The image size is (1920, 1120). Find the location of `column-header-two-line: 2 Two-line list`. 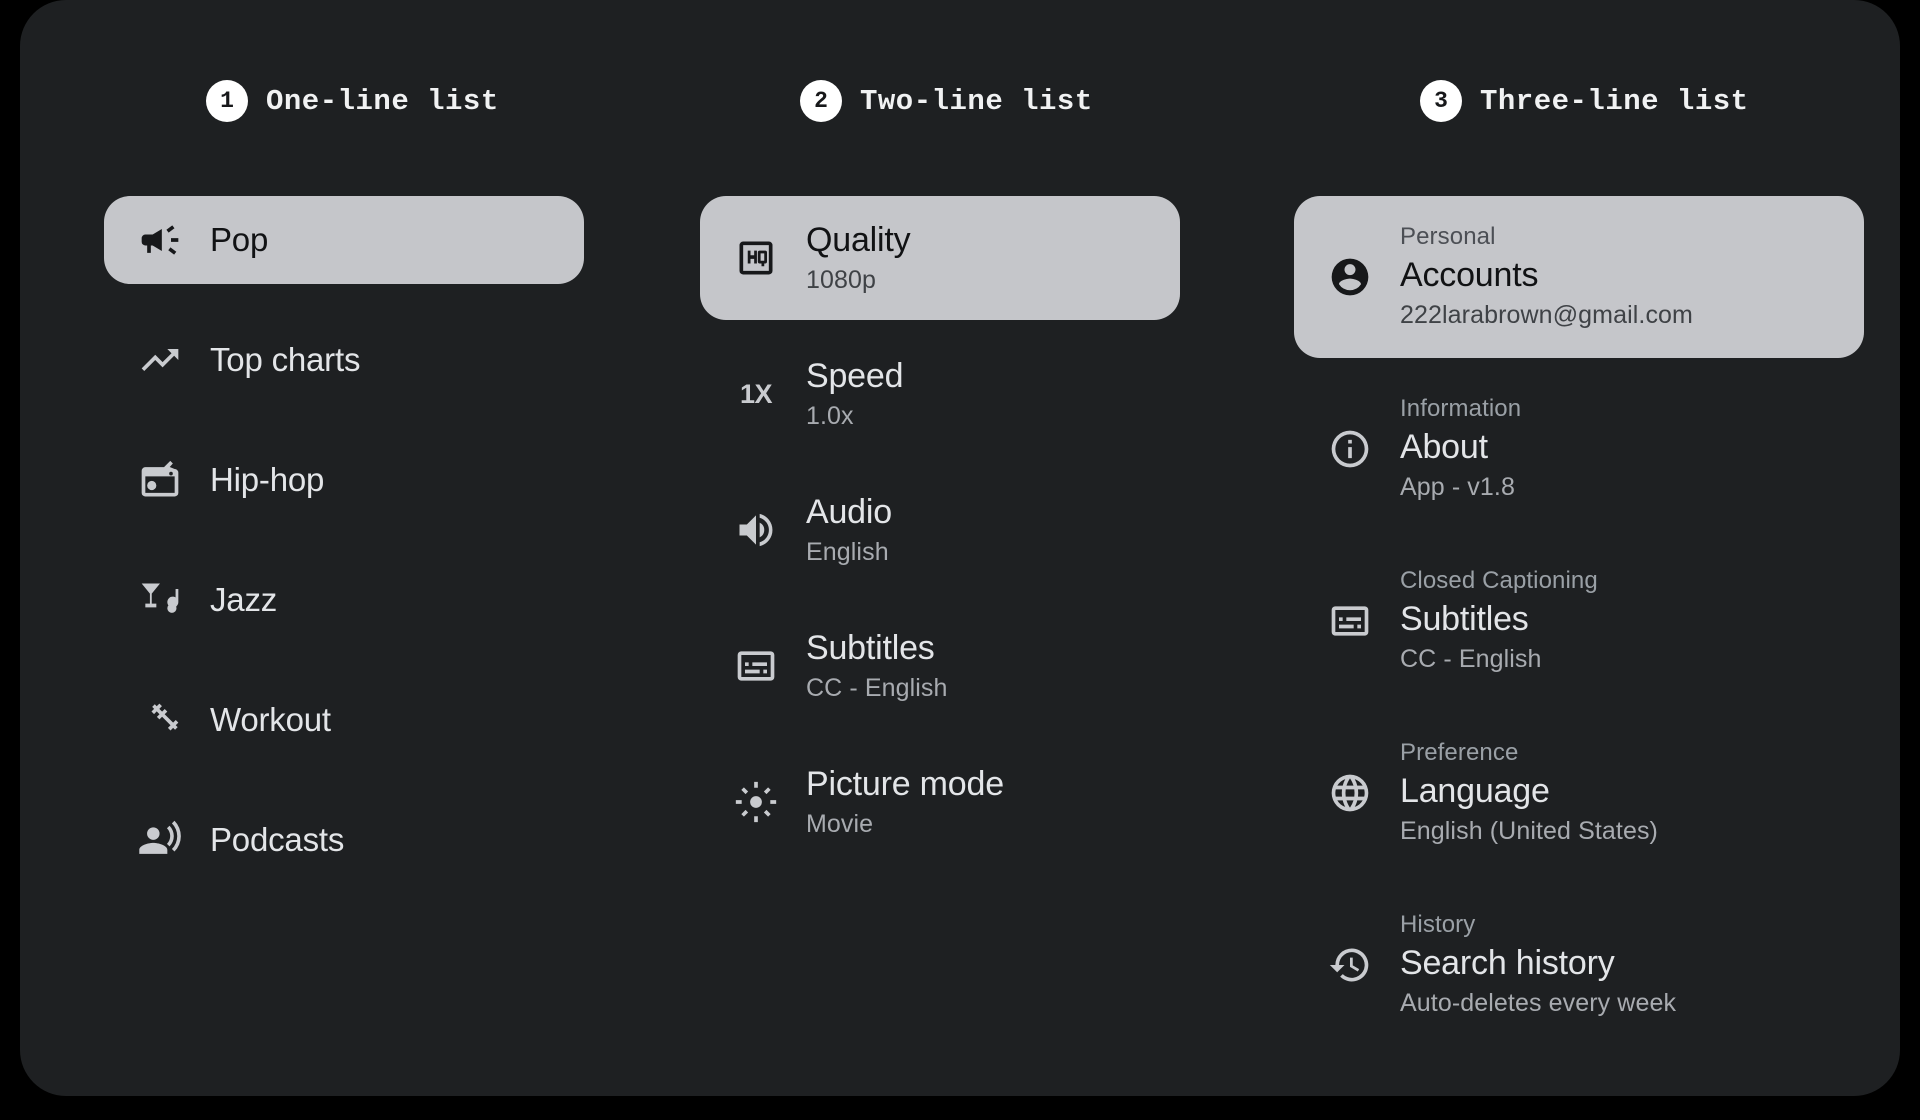

column-header-two-line: 2 Two-line list is located at coordinates (946, 101).